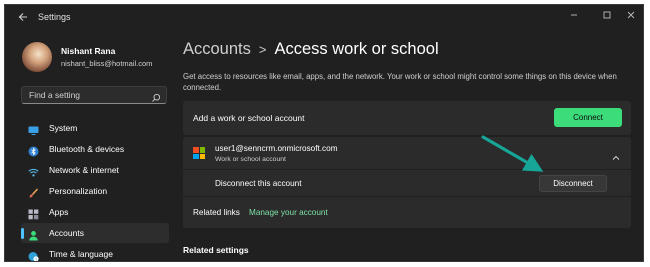  I want to click on chevron-up-icon, so click(616, 154).